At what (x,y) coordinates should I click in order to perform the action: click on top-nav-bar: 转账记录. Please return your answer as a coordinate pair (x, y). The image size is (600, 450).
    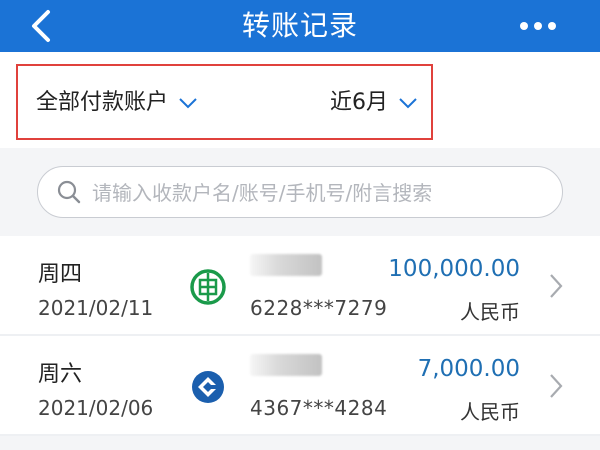
    Looking at the image, I should click on (300, 26).